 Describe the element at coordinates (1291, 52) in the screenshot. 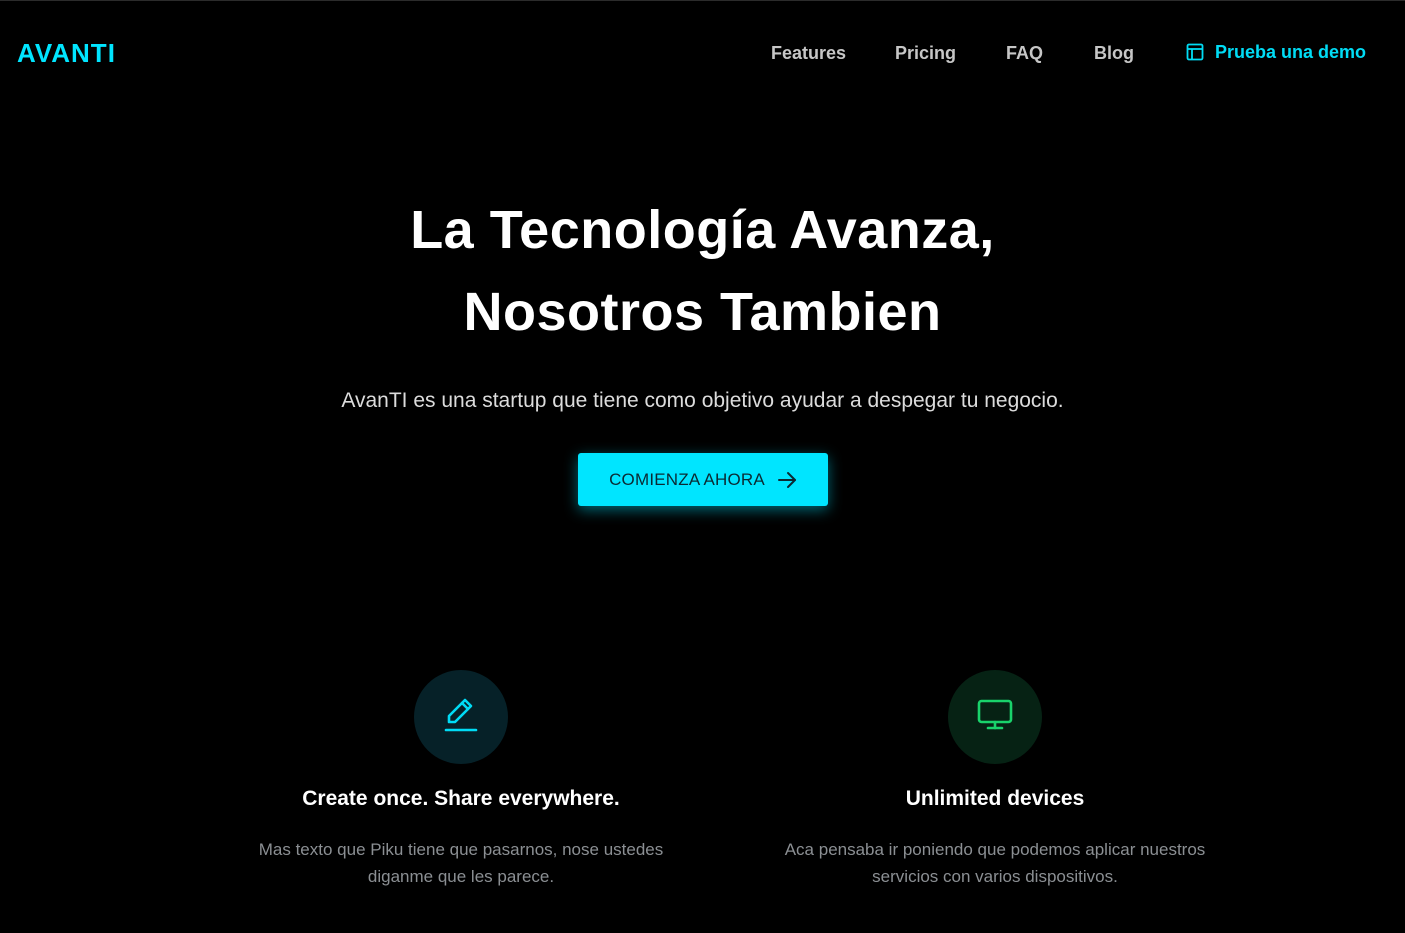

I see `demo-link-label: Prueba una demo` at that location.